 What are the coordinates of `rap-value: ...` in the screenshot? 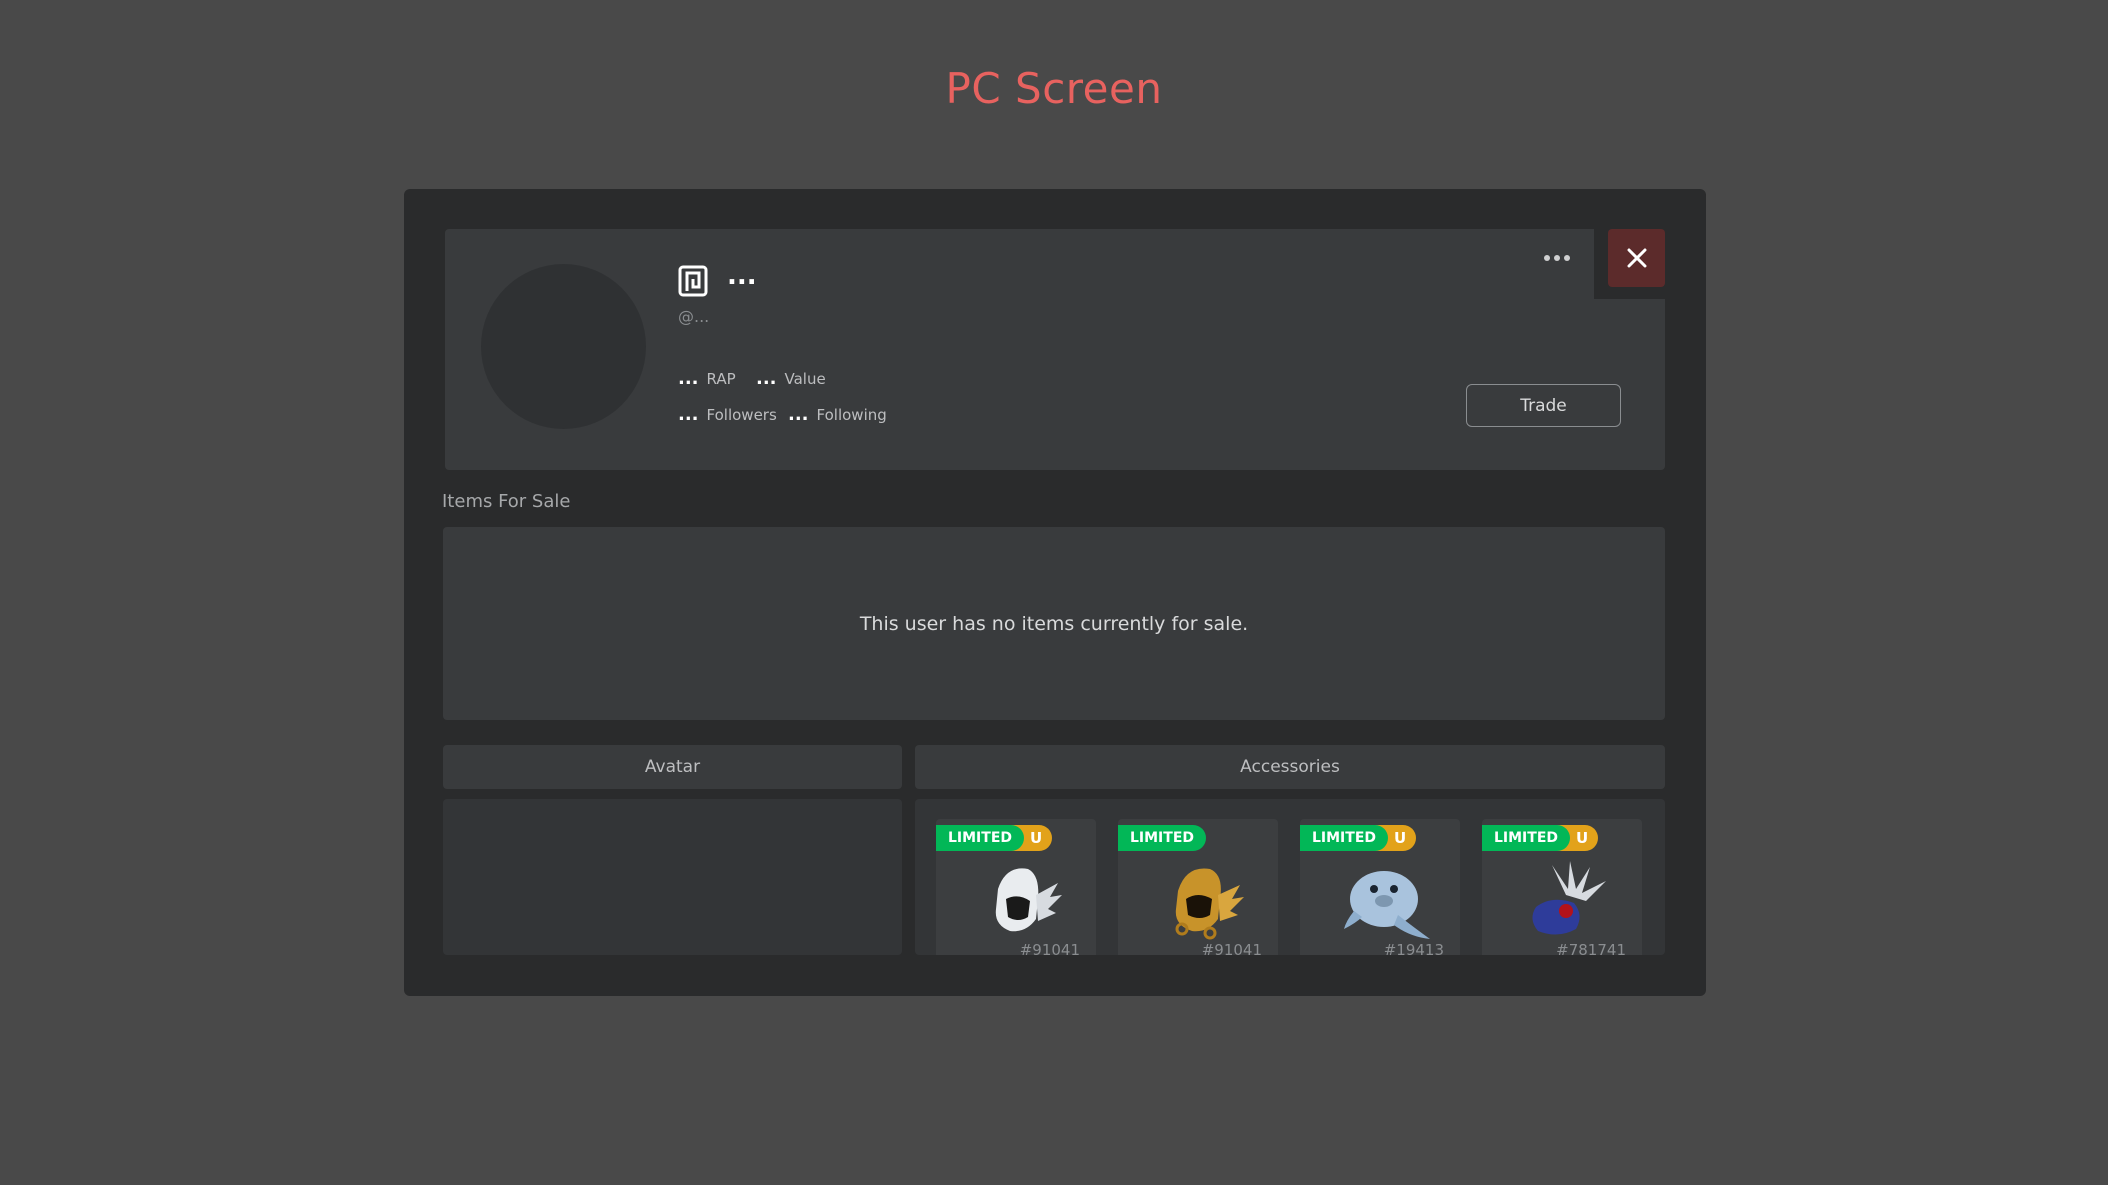 It's located at (688, 378).